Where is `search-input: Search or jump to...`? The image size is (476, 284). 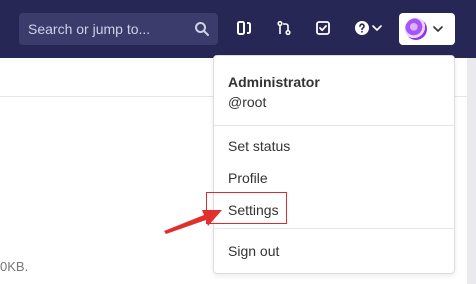 search-input: Search or jump to... is located at coordinates (118, 29).